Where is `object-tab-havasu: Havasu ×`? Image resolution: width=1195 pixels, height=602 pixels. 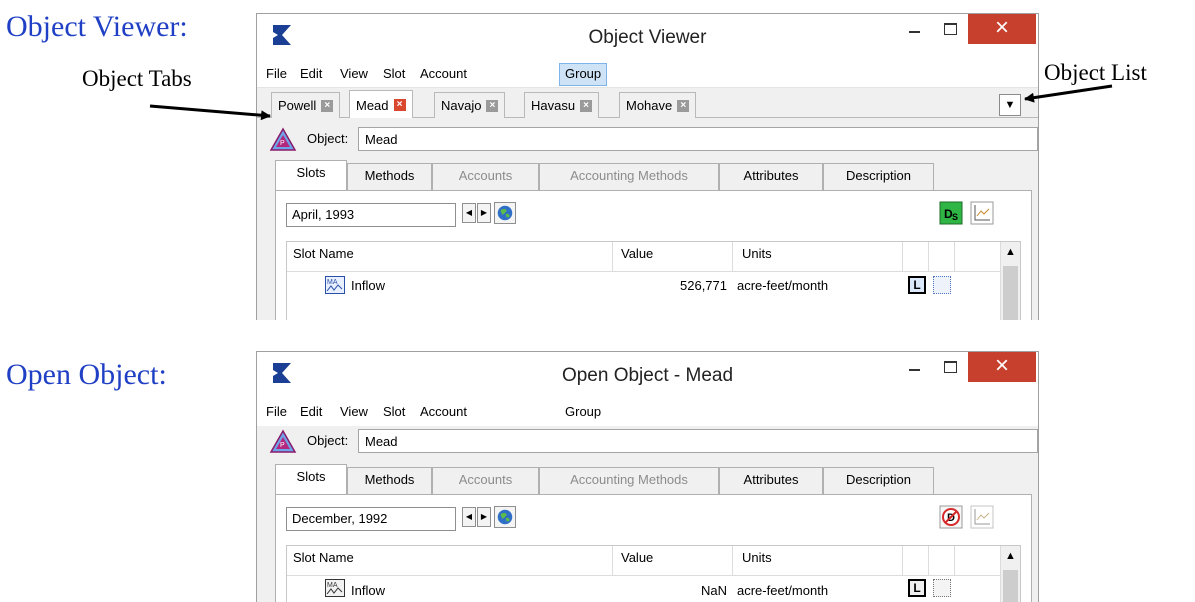
object-tab-havasu: Havasu × is located at coordinates (562, 105).